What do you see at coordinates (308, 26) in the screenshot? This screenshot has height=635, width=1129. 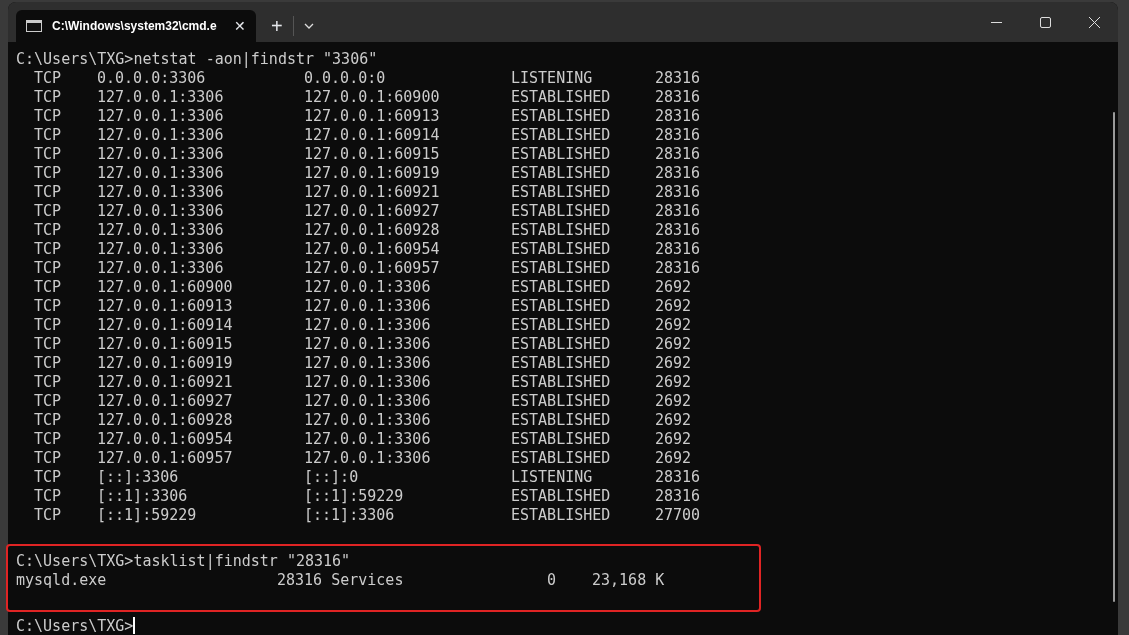 I see `dropdown-icon` at bounding box center [308, 26].